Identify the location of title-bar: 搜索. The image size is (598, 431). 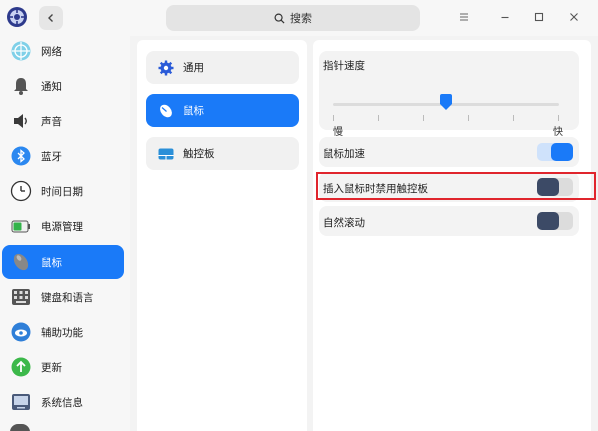
(299, 18).